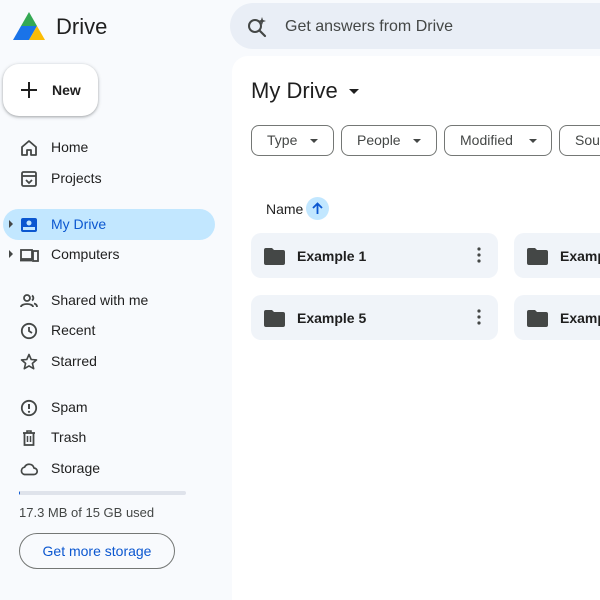 The height and width of the screenshot is (600, 600). What do you see at coordinates (108, 468) in the screenshot?
I see `sidebar-item-storage: Storage` at bounding box center [108, 468].